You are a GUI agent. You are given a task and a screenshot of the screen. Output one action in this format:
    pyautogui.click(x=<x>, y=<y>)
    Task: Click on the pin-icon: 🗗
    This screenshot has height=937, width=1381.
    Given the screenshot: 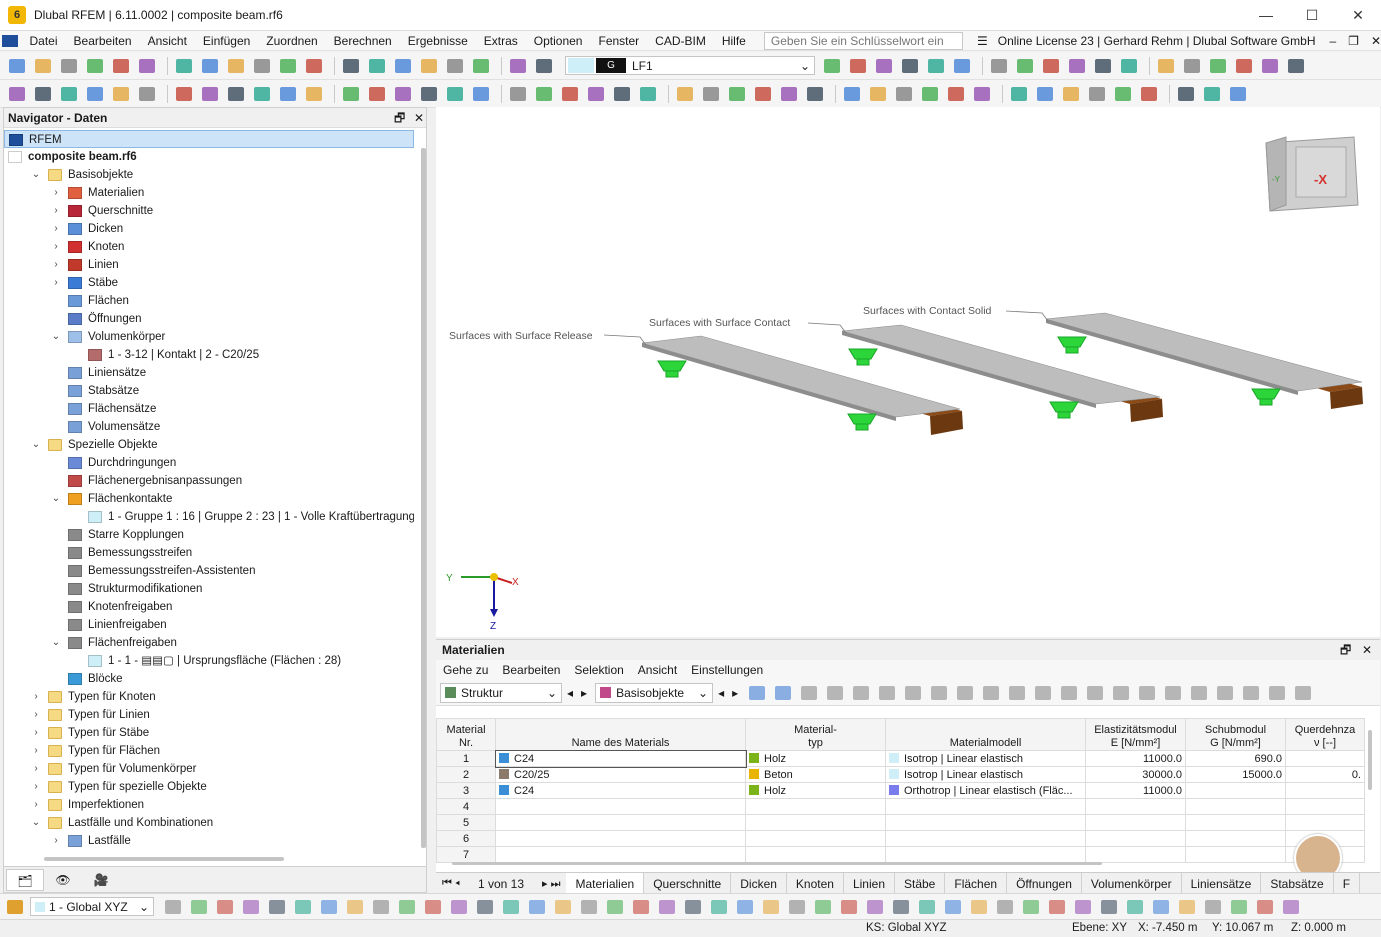 What is the action you would take?
    pyautogui.click(x=399, y=118)
    